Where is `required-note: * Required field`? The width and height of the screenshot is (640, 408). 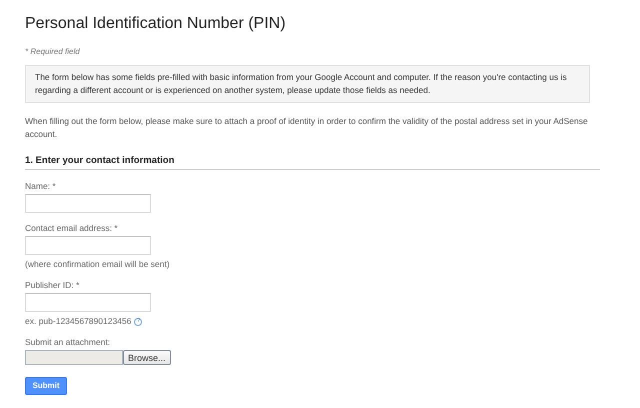 required-note: * Required field is located at coordinates (53, 51).